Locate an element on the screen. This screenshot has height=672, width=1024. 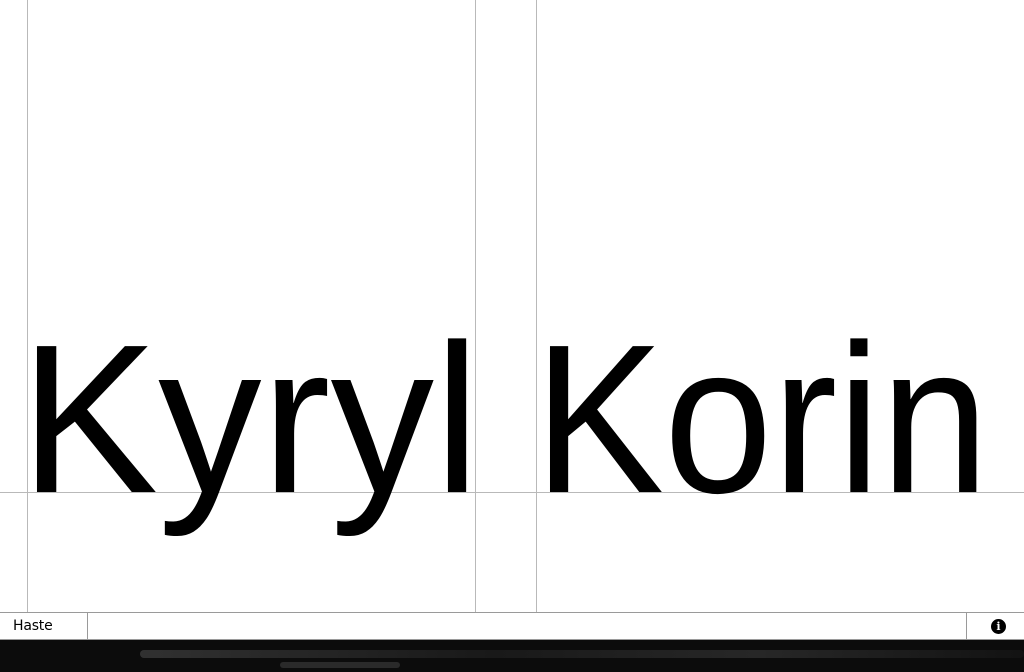
media-preview-strip is located at coordinates (512, 656).